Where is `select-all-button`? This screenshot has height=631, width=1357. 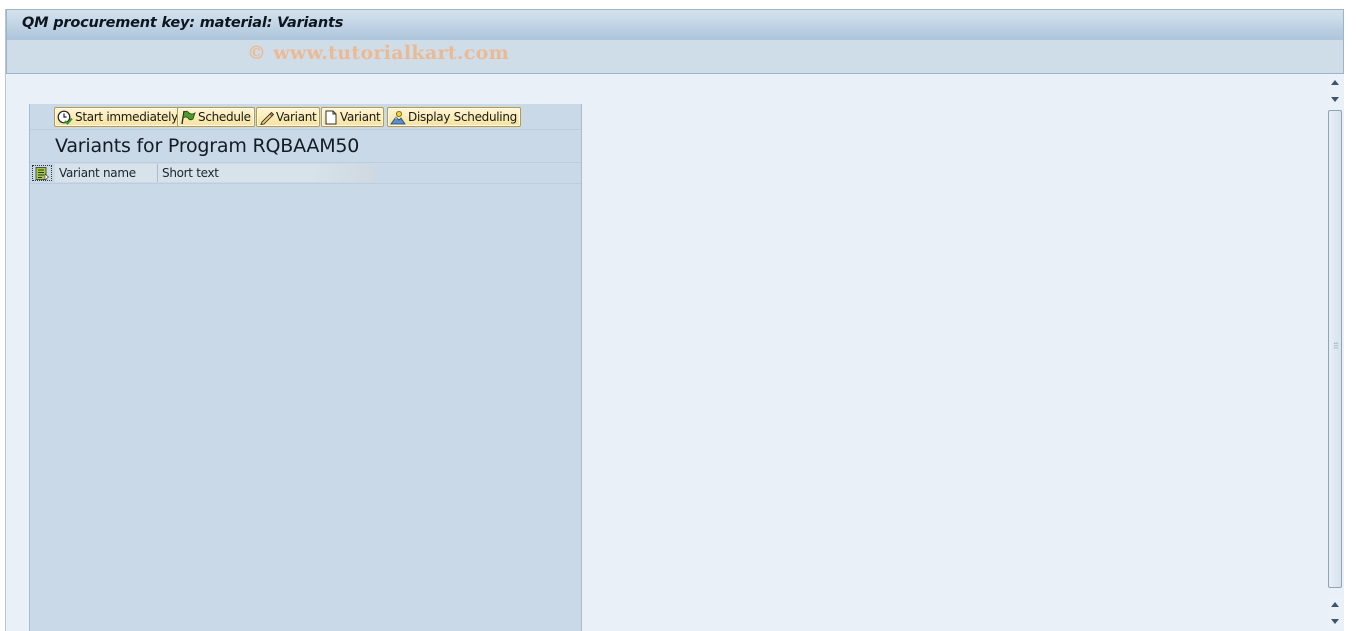
select-all-button is located at coordinates (42, 173).